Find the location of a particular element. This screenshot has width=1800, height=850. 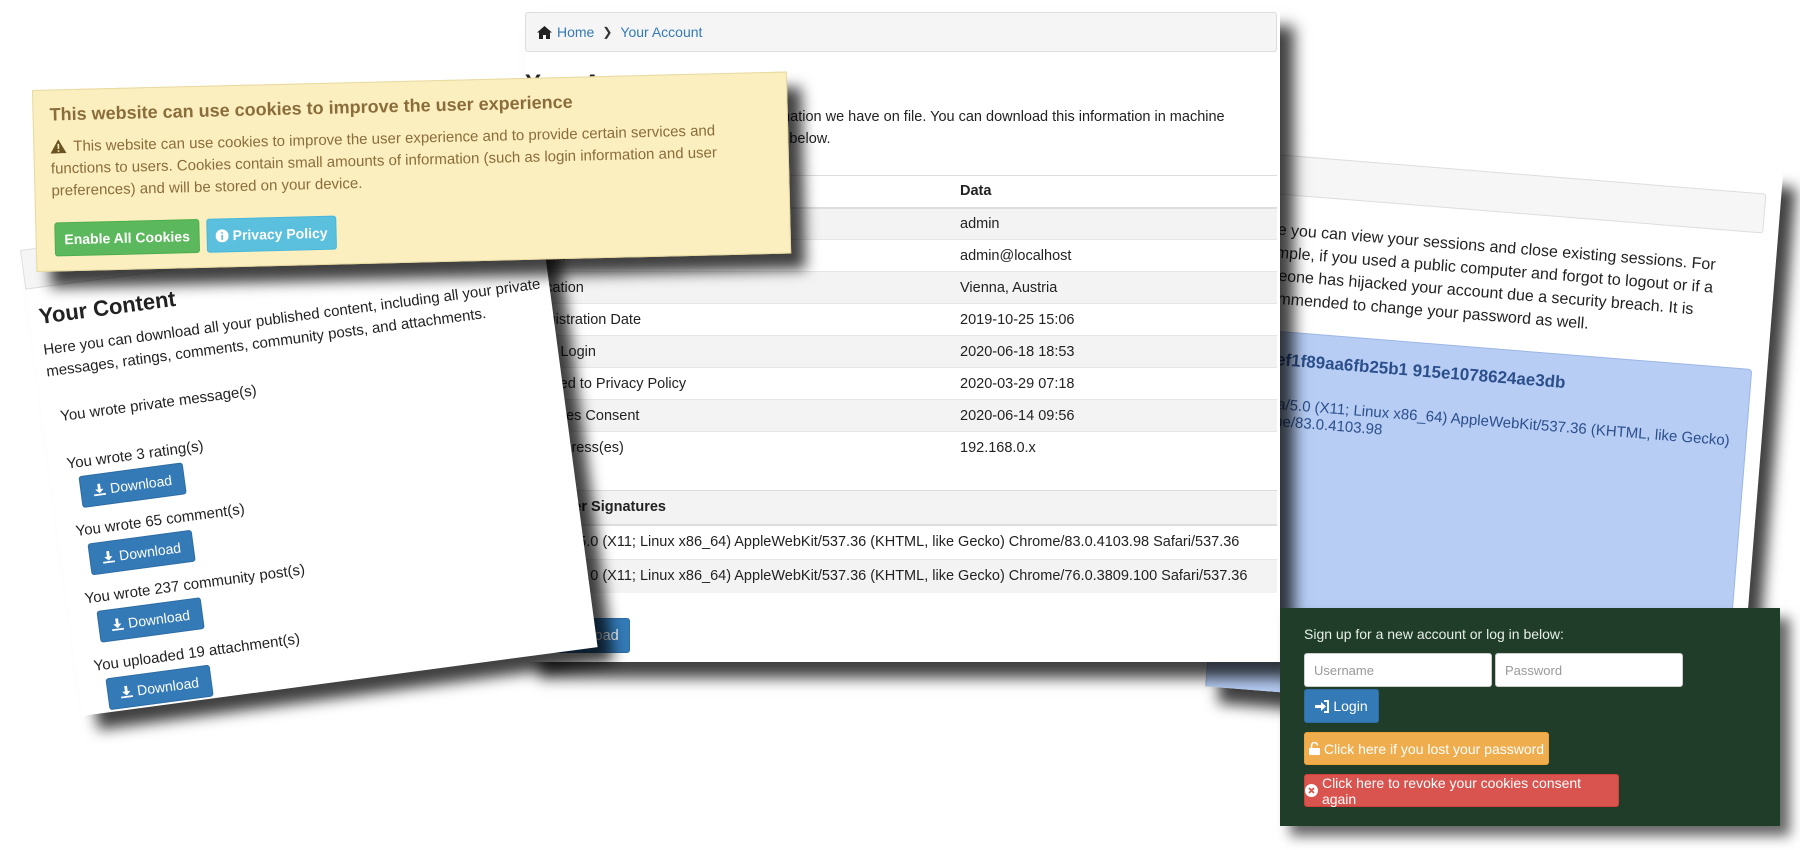

privacy-policy-button: Privacy Policy is located at coordinates (271, 234).